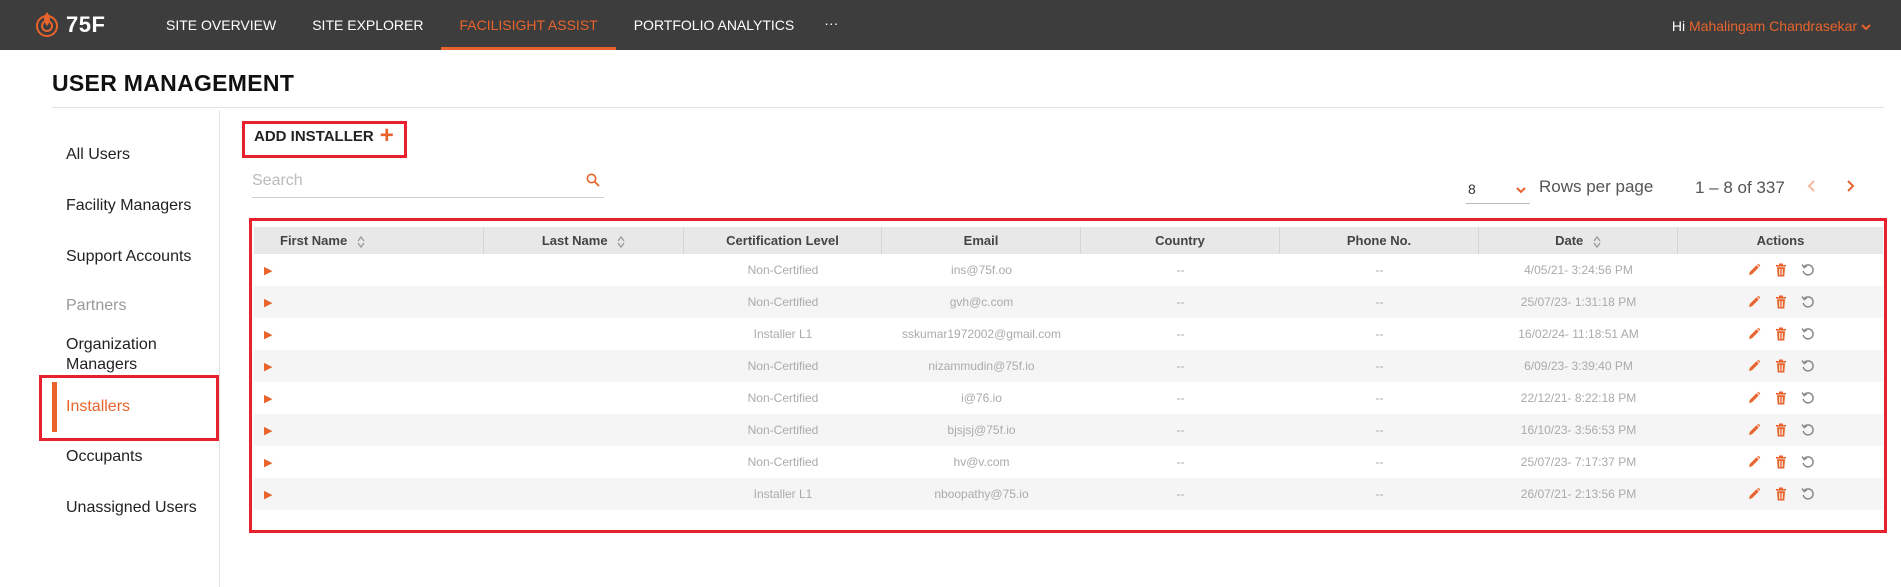 The width and height of the screenshot is (1901, 587). Describe the element at coordinates (98, 155) in the screenshot. I see `sidebar-item-all-users: All Users` at that location.